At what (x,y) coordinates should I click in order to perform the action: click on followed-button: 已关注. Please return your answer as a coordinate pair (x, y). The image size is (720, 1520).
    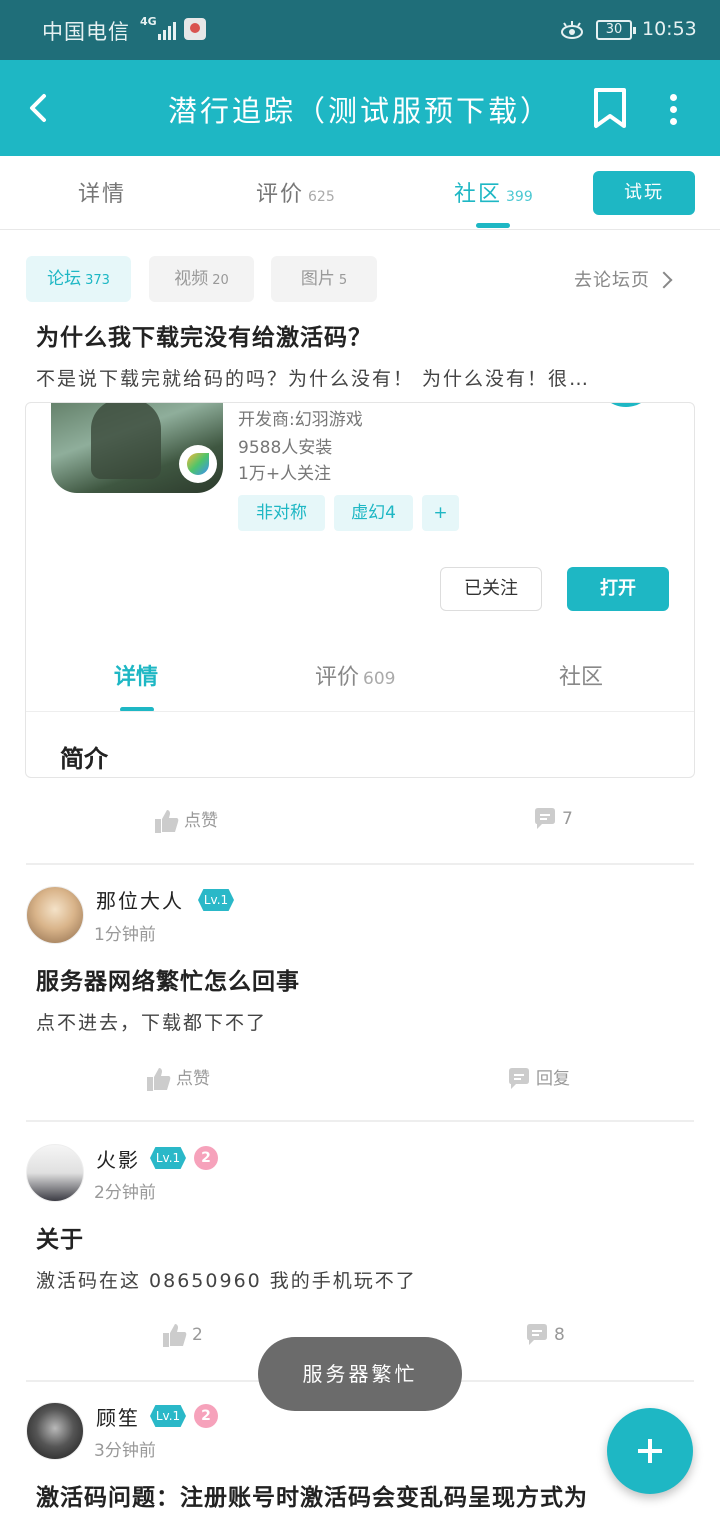
    Looking at the image, I should click on (491, 589).